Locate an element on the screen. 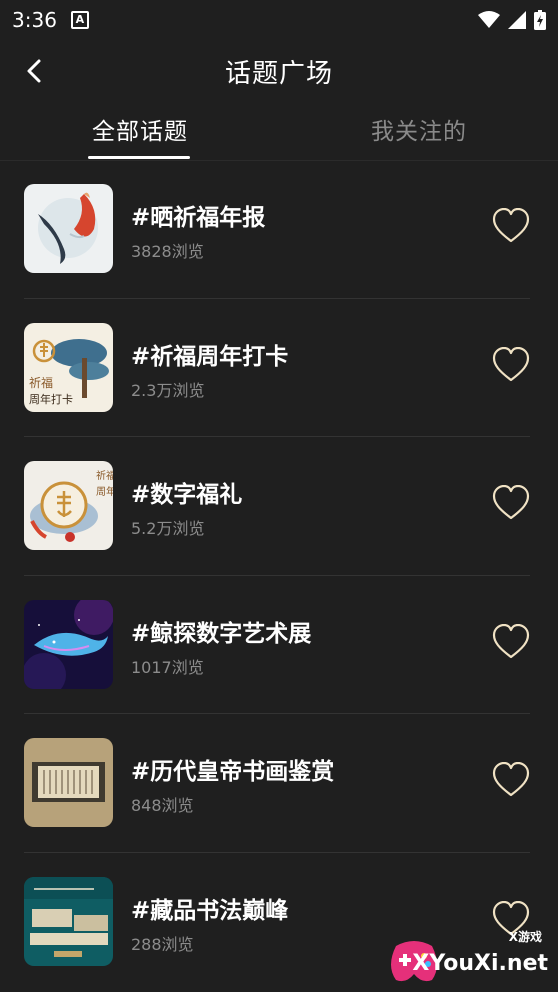 The width and height of the screenshot is (558, 992). topic-row: #鲸探数字艺术展 1017浏览 is located at coordinates (277, 645).